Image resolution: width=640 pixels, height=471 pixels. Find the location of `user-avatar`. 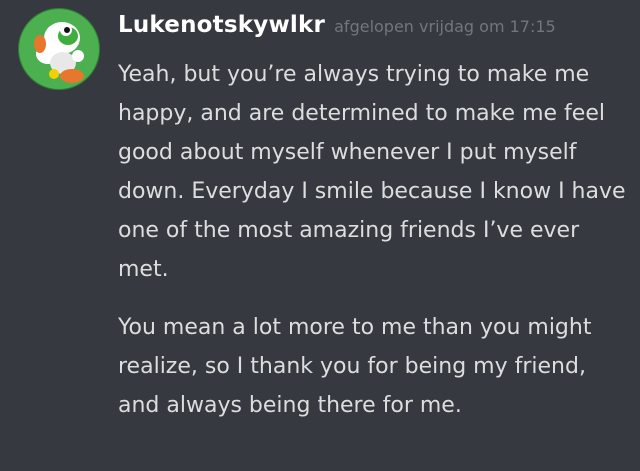

user-avatar is located at coordinates (59, 49).